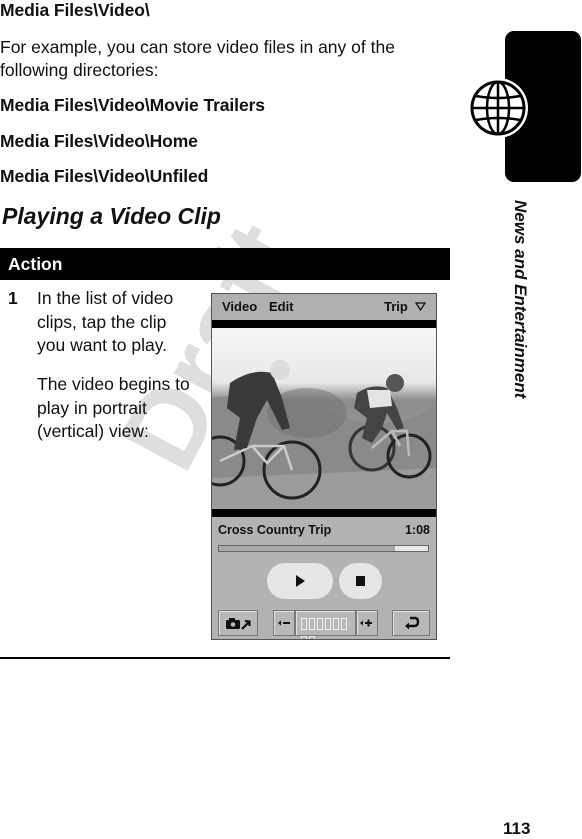 This screenshot has height=839, width=582. I want to click on back-button, so click(411, 623).